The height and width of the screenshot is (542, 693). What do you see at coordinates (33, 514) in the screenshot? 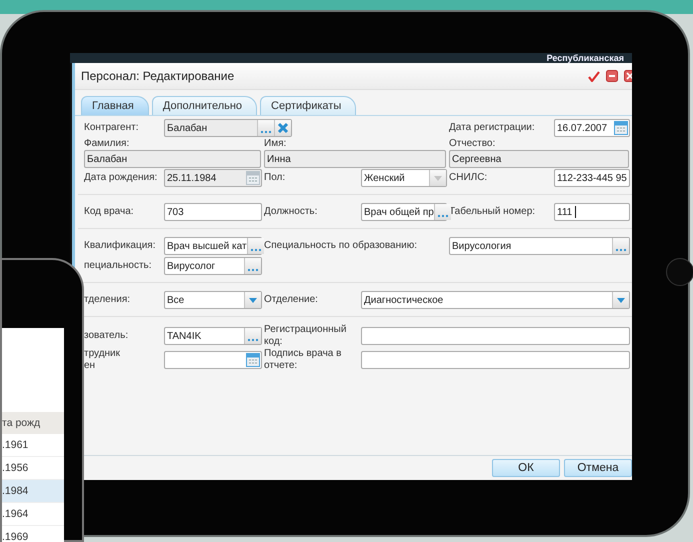
I see `table-cell: .1964` at bounding box center [33, 514].